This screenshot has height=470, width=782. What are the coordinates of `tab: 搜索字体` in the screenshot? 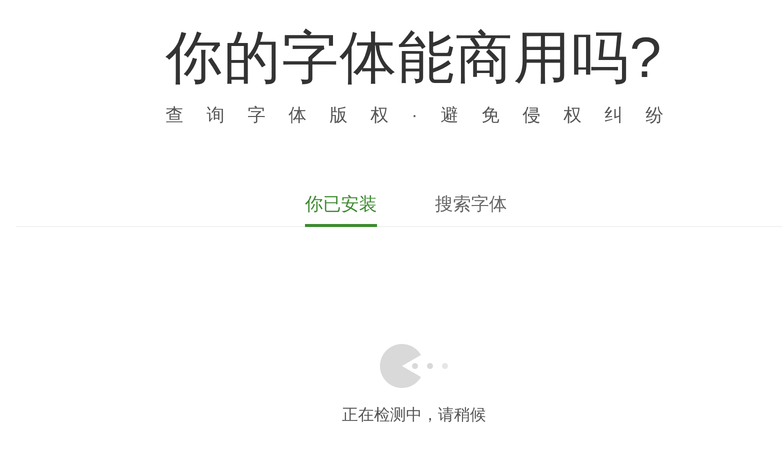 It's located at (471, 208).